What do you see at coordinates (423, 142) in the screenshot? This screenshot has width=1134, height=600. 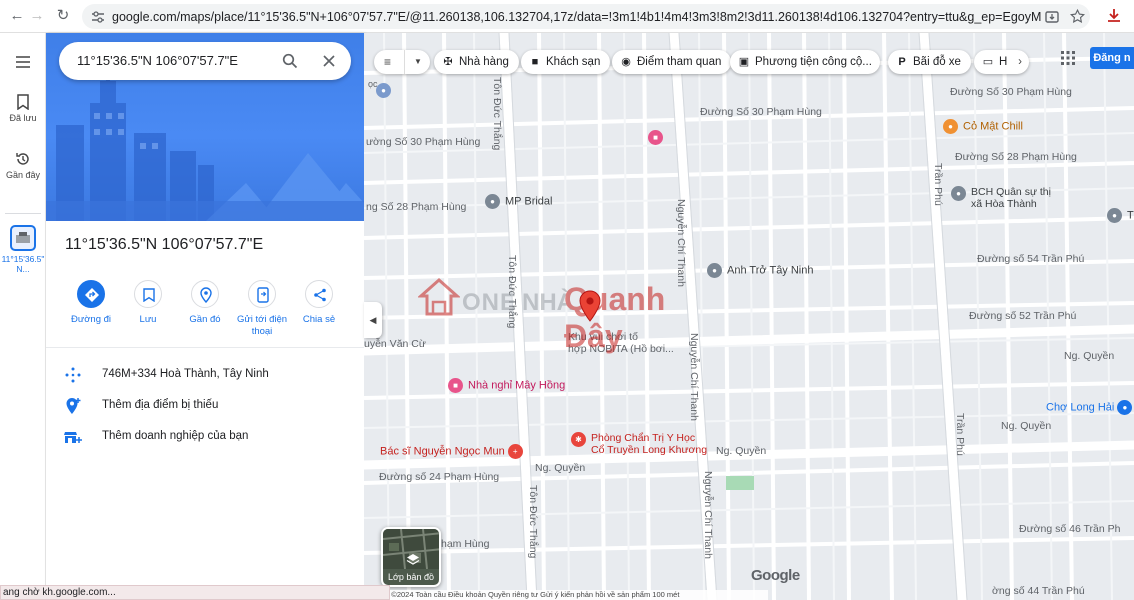 I see `street-label: ường Số 30 Phạm Hùng` at bounding box center [423, 142].